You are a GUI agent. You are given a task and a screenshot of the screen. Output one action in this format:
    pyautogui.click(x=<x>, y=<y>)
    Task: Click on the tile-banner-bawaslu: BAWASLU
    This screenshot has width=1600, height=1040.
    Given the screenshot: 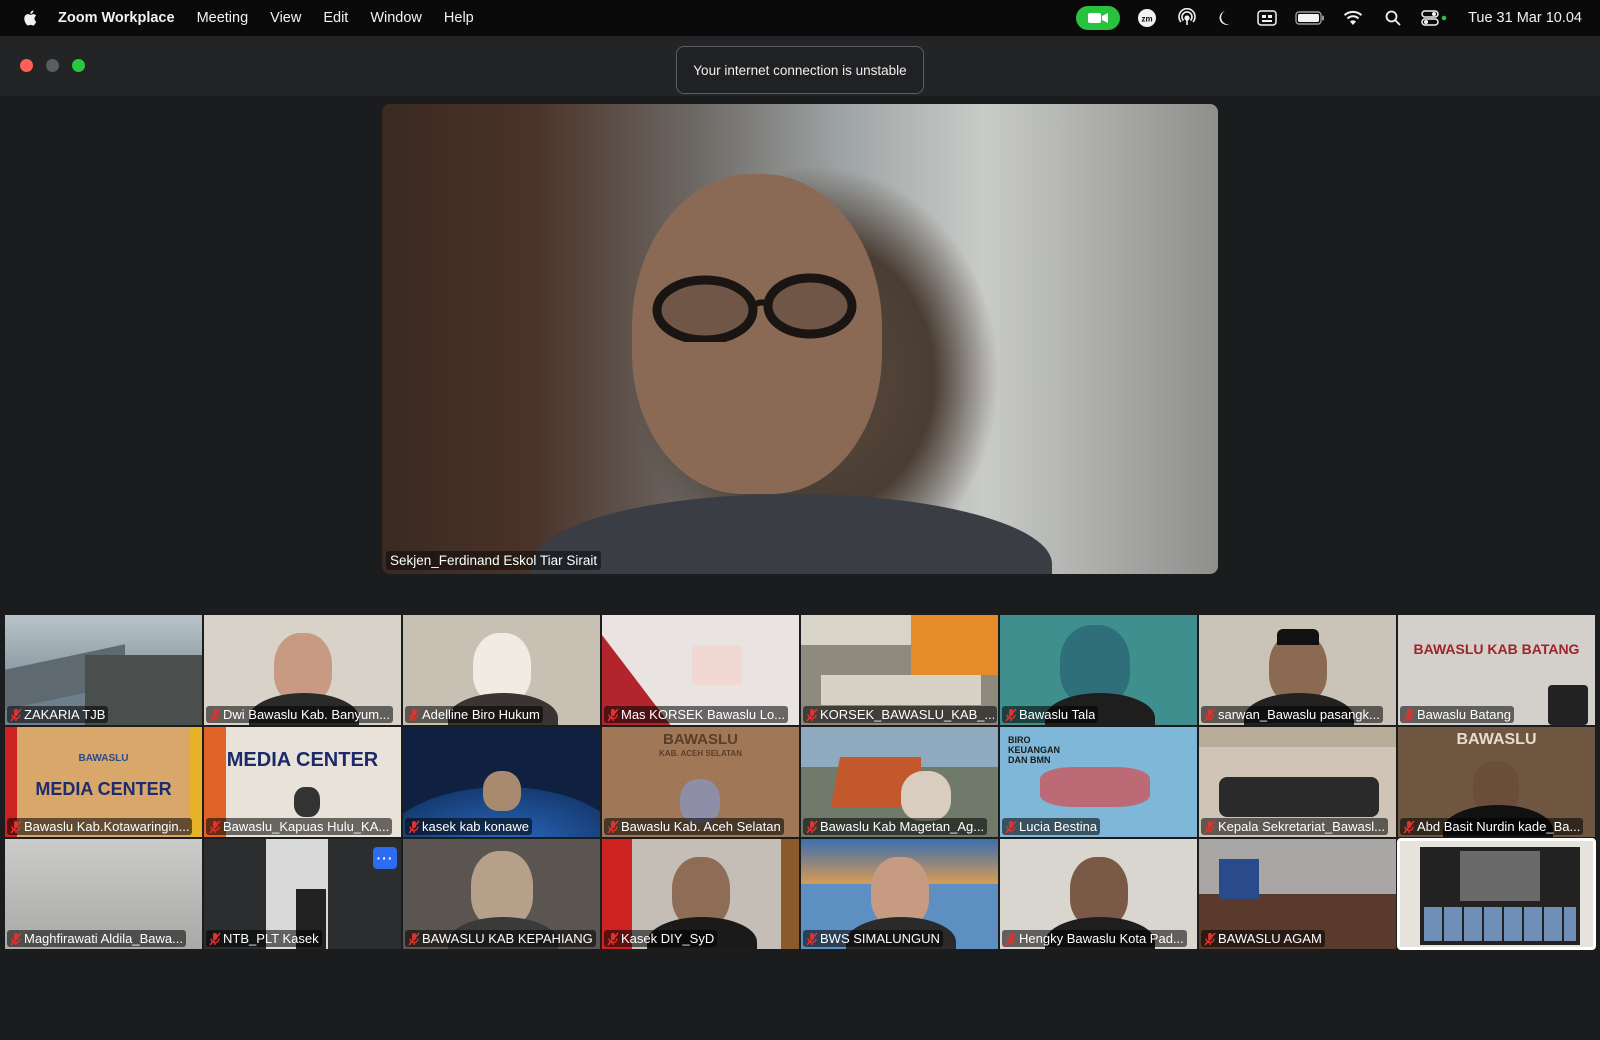 What is the action you would take?
    pyautogui.click(x=103, y=758)
    